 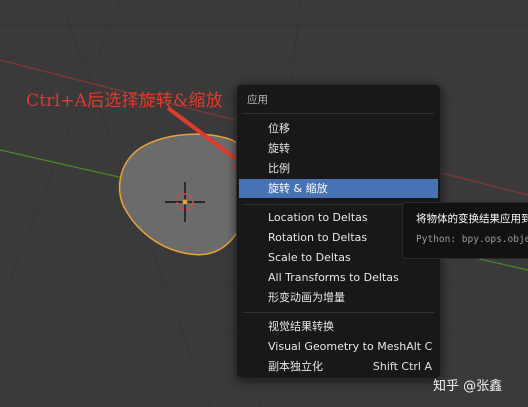 What do you see at coordinates (338, 366) in the screenshot?
I see `menu-item-make-single-user: 副本独立化 Shift Ctrl A` at bounding box center [338, 366].